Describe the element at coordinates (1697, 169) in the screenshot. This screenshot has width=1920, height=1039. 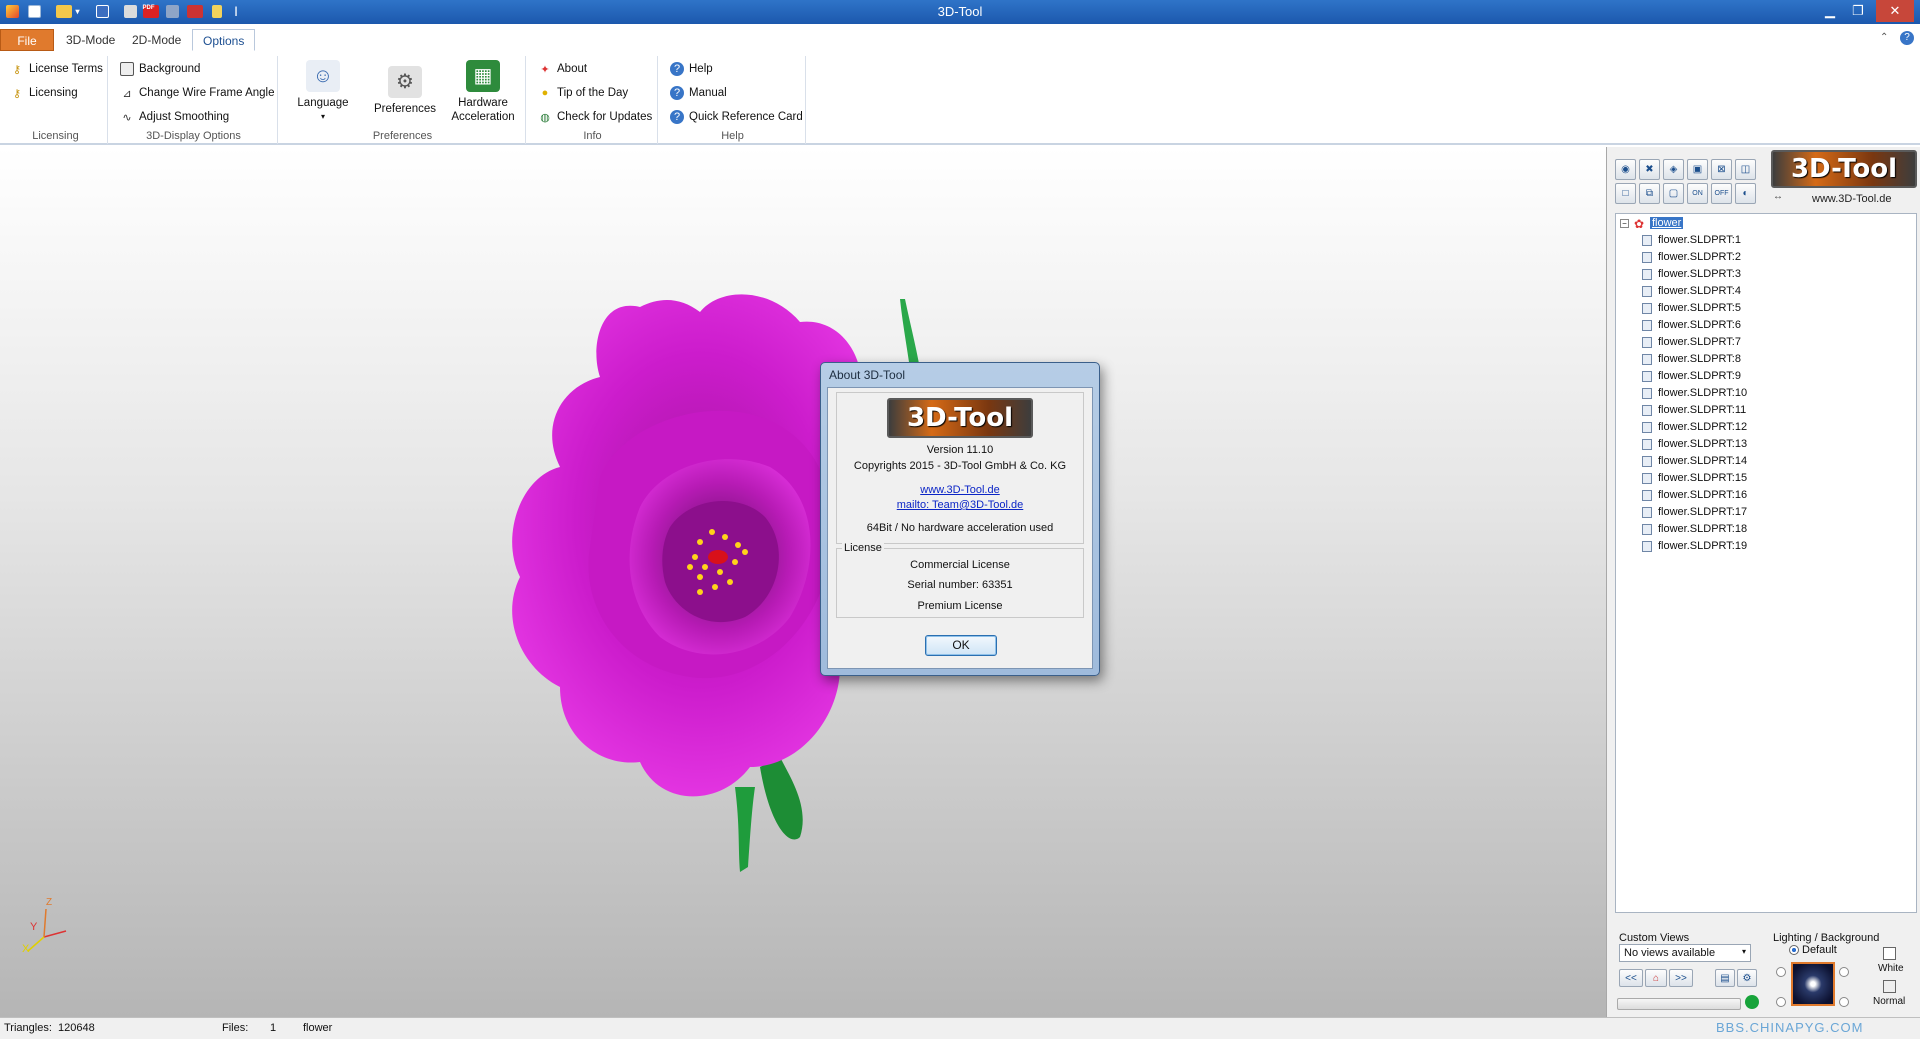
I see `isolate-icon: ▣` at that location.